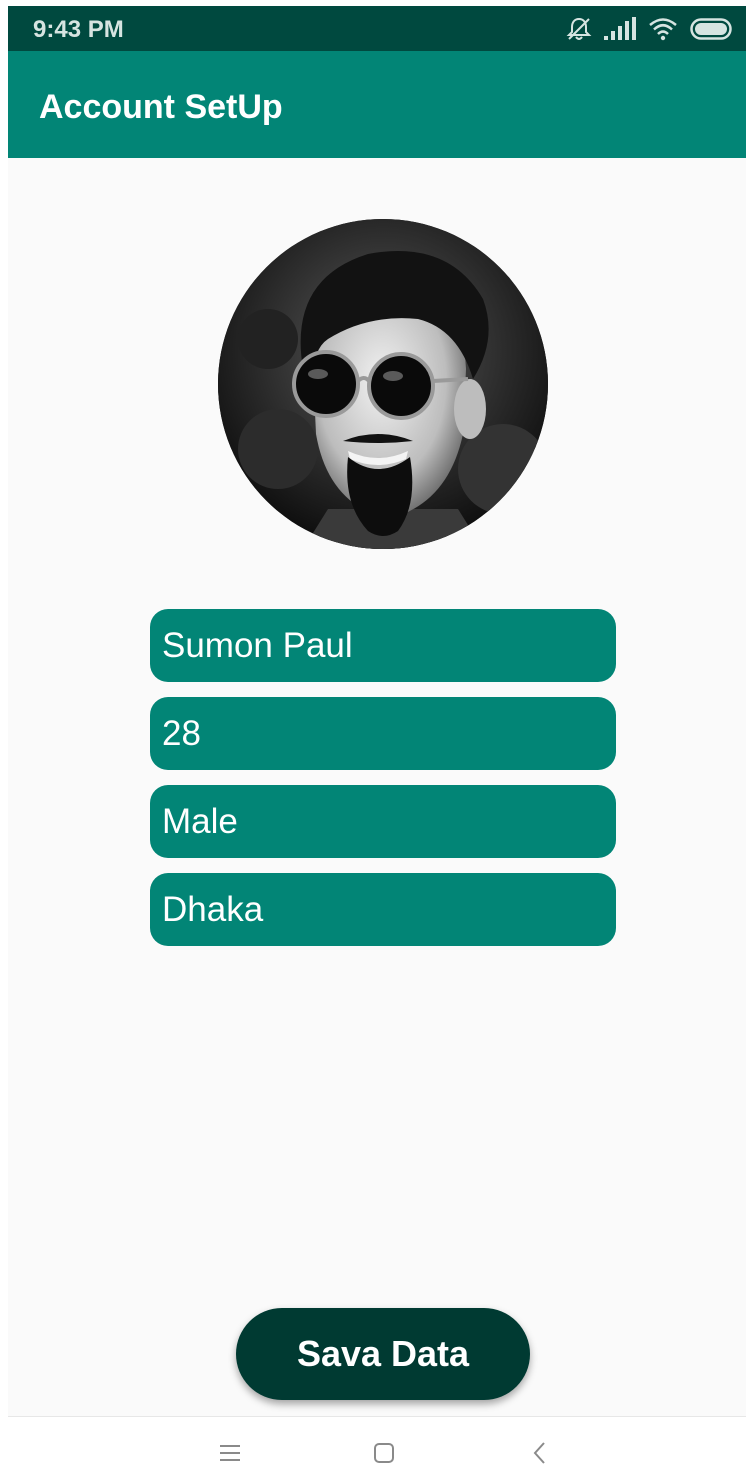 This screenshot has width=746, height=1473. Describe the element at coordinates (181, 733) in the screenshot. I see `age-value: 28` at that location.